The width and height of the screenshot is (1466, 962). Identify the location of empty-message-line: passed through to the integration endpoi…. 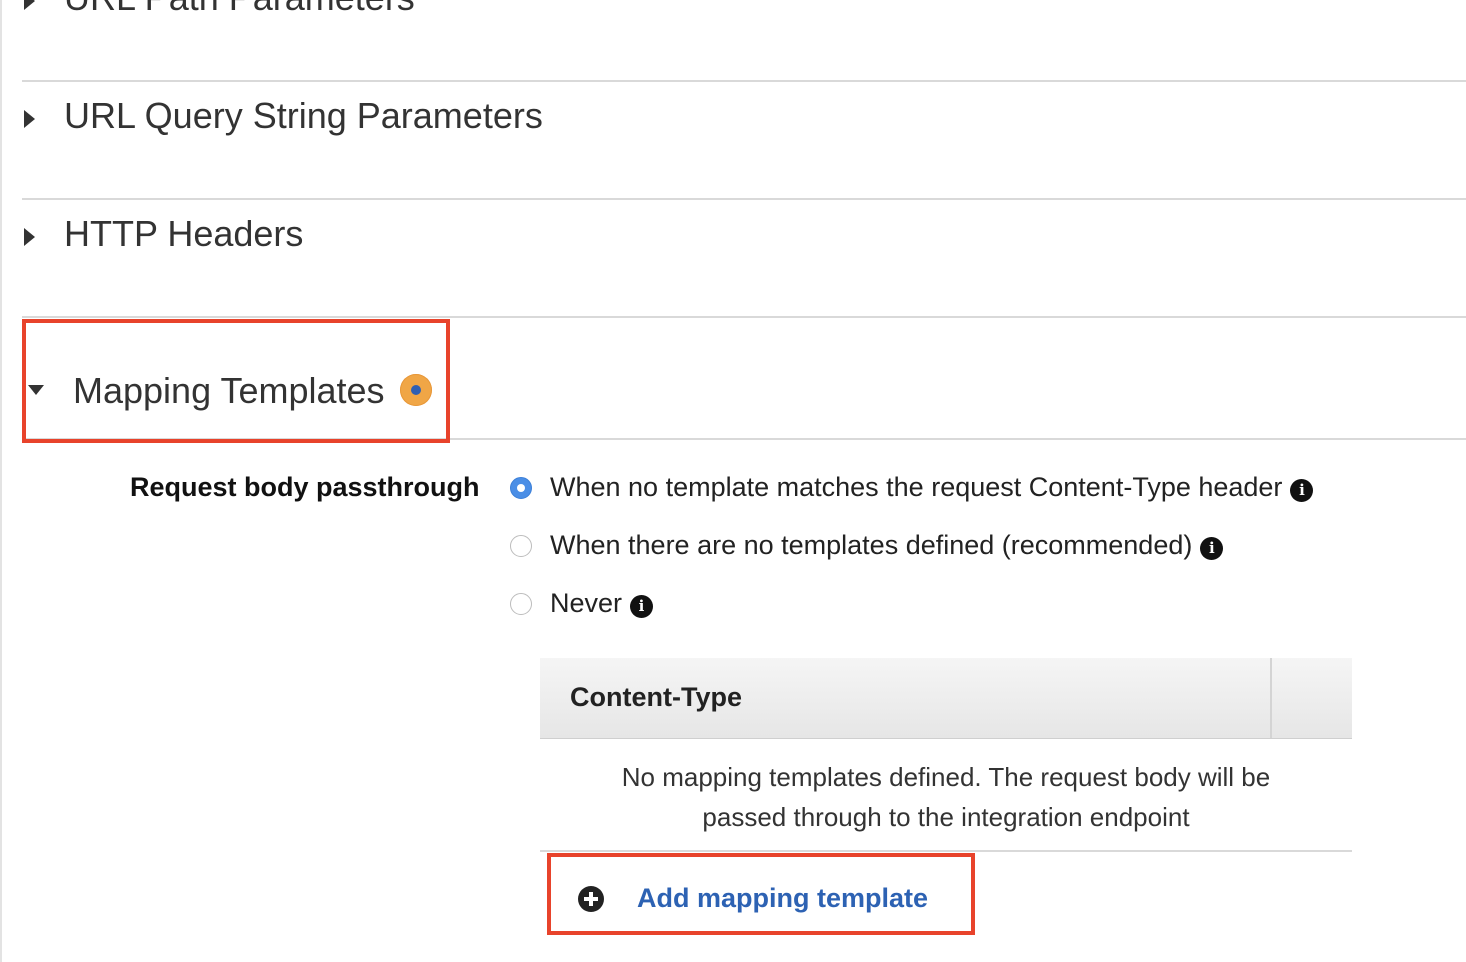
(946, 817).